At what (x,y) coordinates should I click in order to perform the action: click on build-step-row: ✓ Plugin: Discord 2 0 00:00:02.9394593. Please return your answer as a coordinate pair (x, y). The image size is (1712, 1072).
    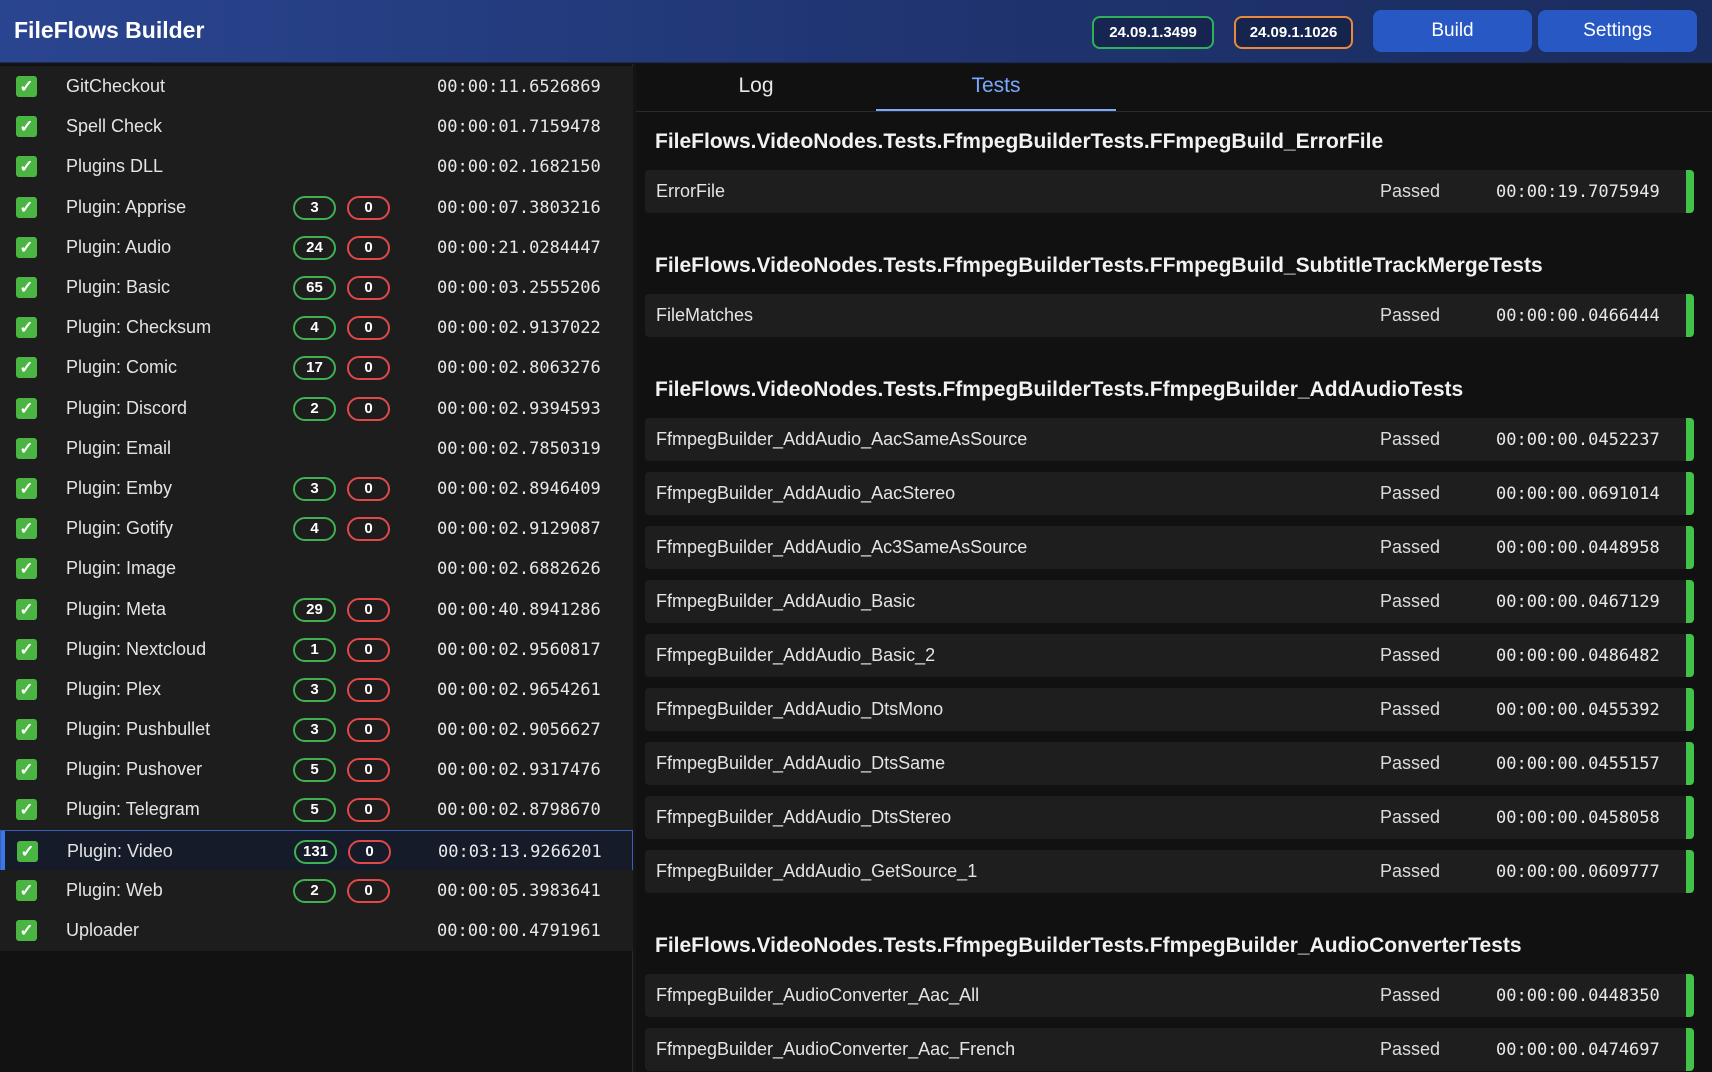
    Looking at the image, I should click on (316, 408).